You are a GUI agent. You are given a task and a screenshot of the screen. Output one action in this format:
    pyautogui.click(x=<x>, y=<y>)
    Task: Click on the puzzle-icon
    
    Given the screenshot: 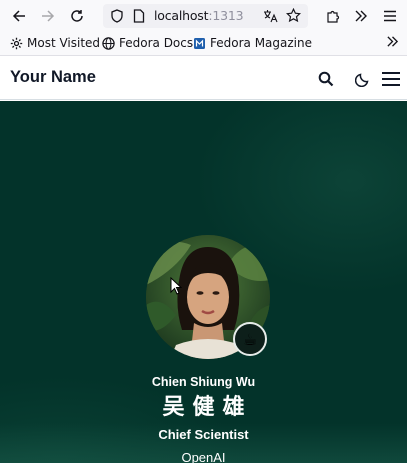 What is the action you would take?
    pyautogui.click(x=332, y=16)
    